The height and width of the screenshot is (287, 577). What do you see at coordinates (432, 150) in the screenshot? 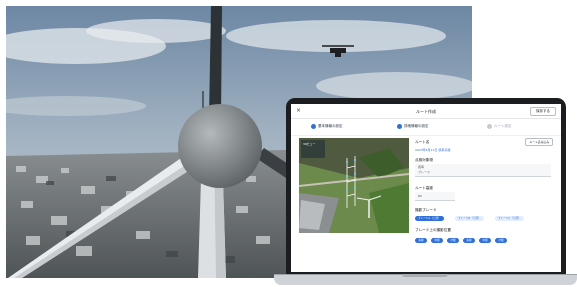
I see `route-name-value: 2023年5月11日 風車点検` at bounding box center [432, 150].